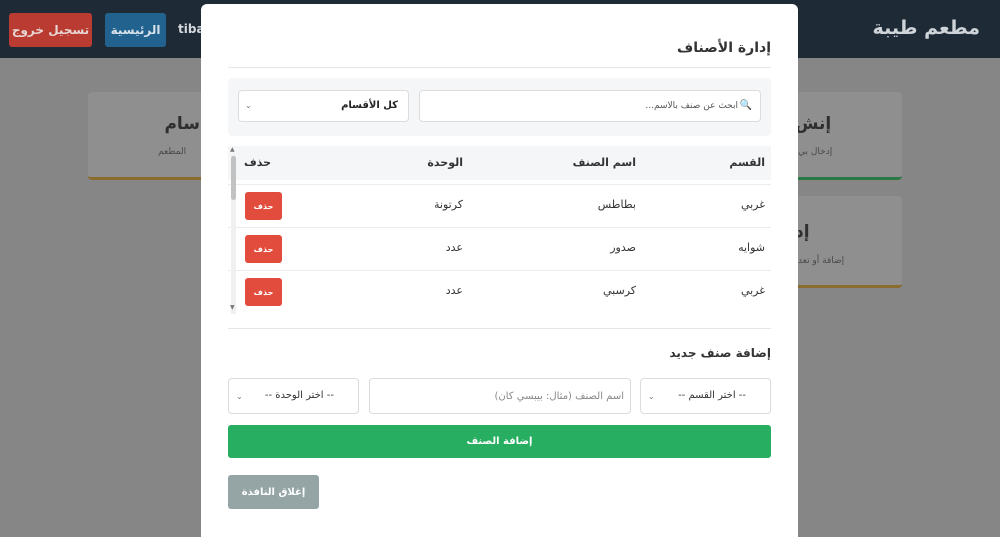  What do you see at coordinates (846, 136) in the screenshot?
I see `dashboard-card: إنش إدخال بي` at bounding box center [846, 136].